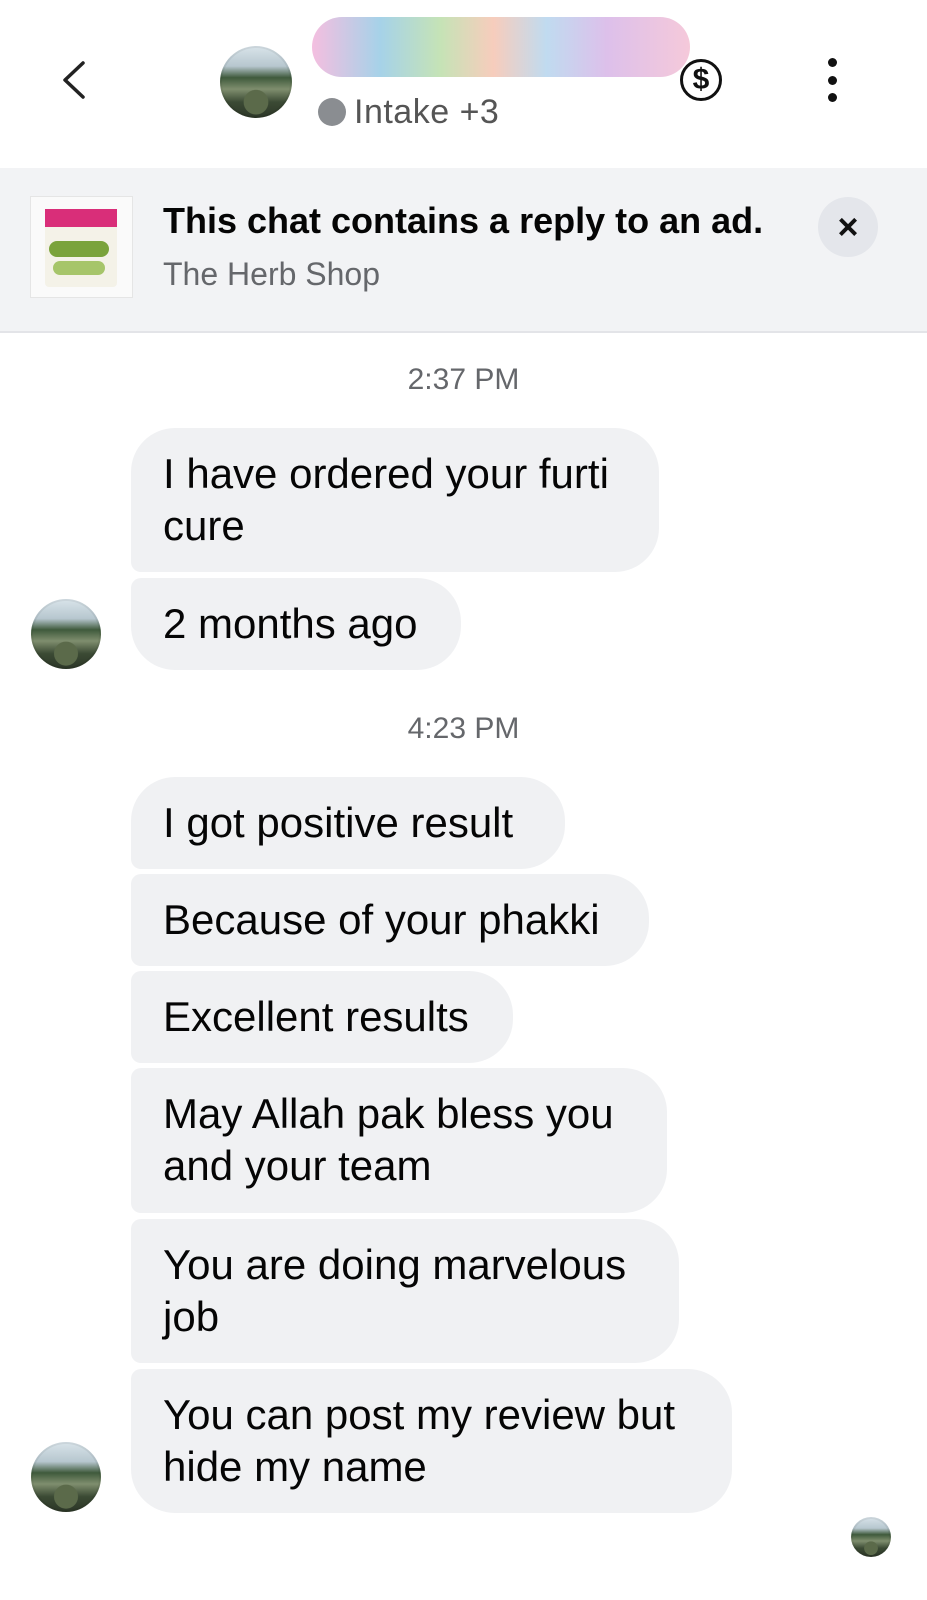  Describe the element at coordinates (463, 84) in the screenshot. I see `chat-header: Intake +3 $` at that location.